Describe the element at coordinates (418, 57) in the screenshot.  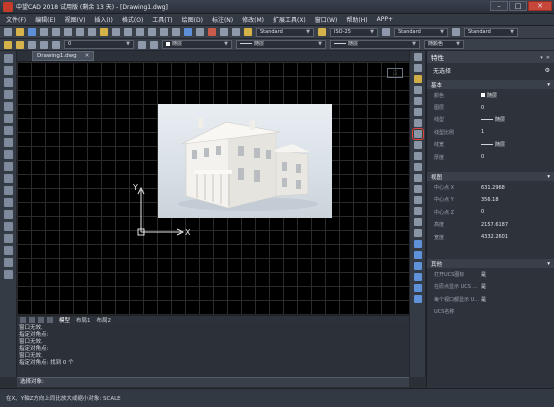
I see `erase-icon` at that location.